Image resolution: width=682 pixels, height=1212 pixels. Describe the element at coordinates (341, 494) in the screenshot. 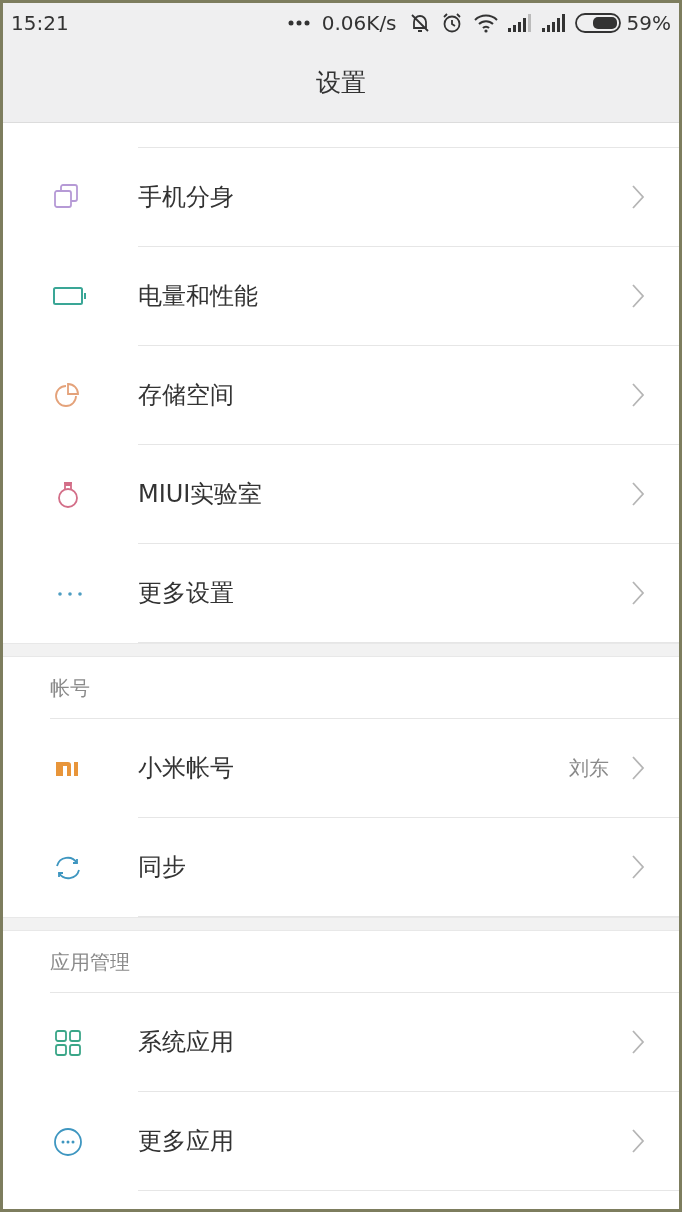

I see `settings-item: MIUI实验室` at that location.